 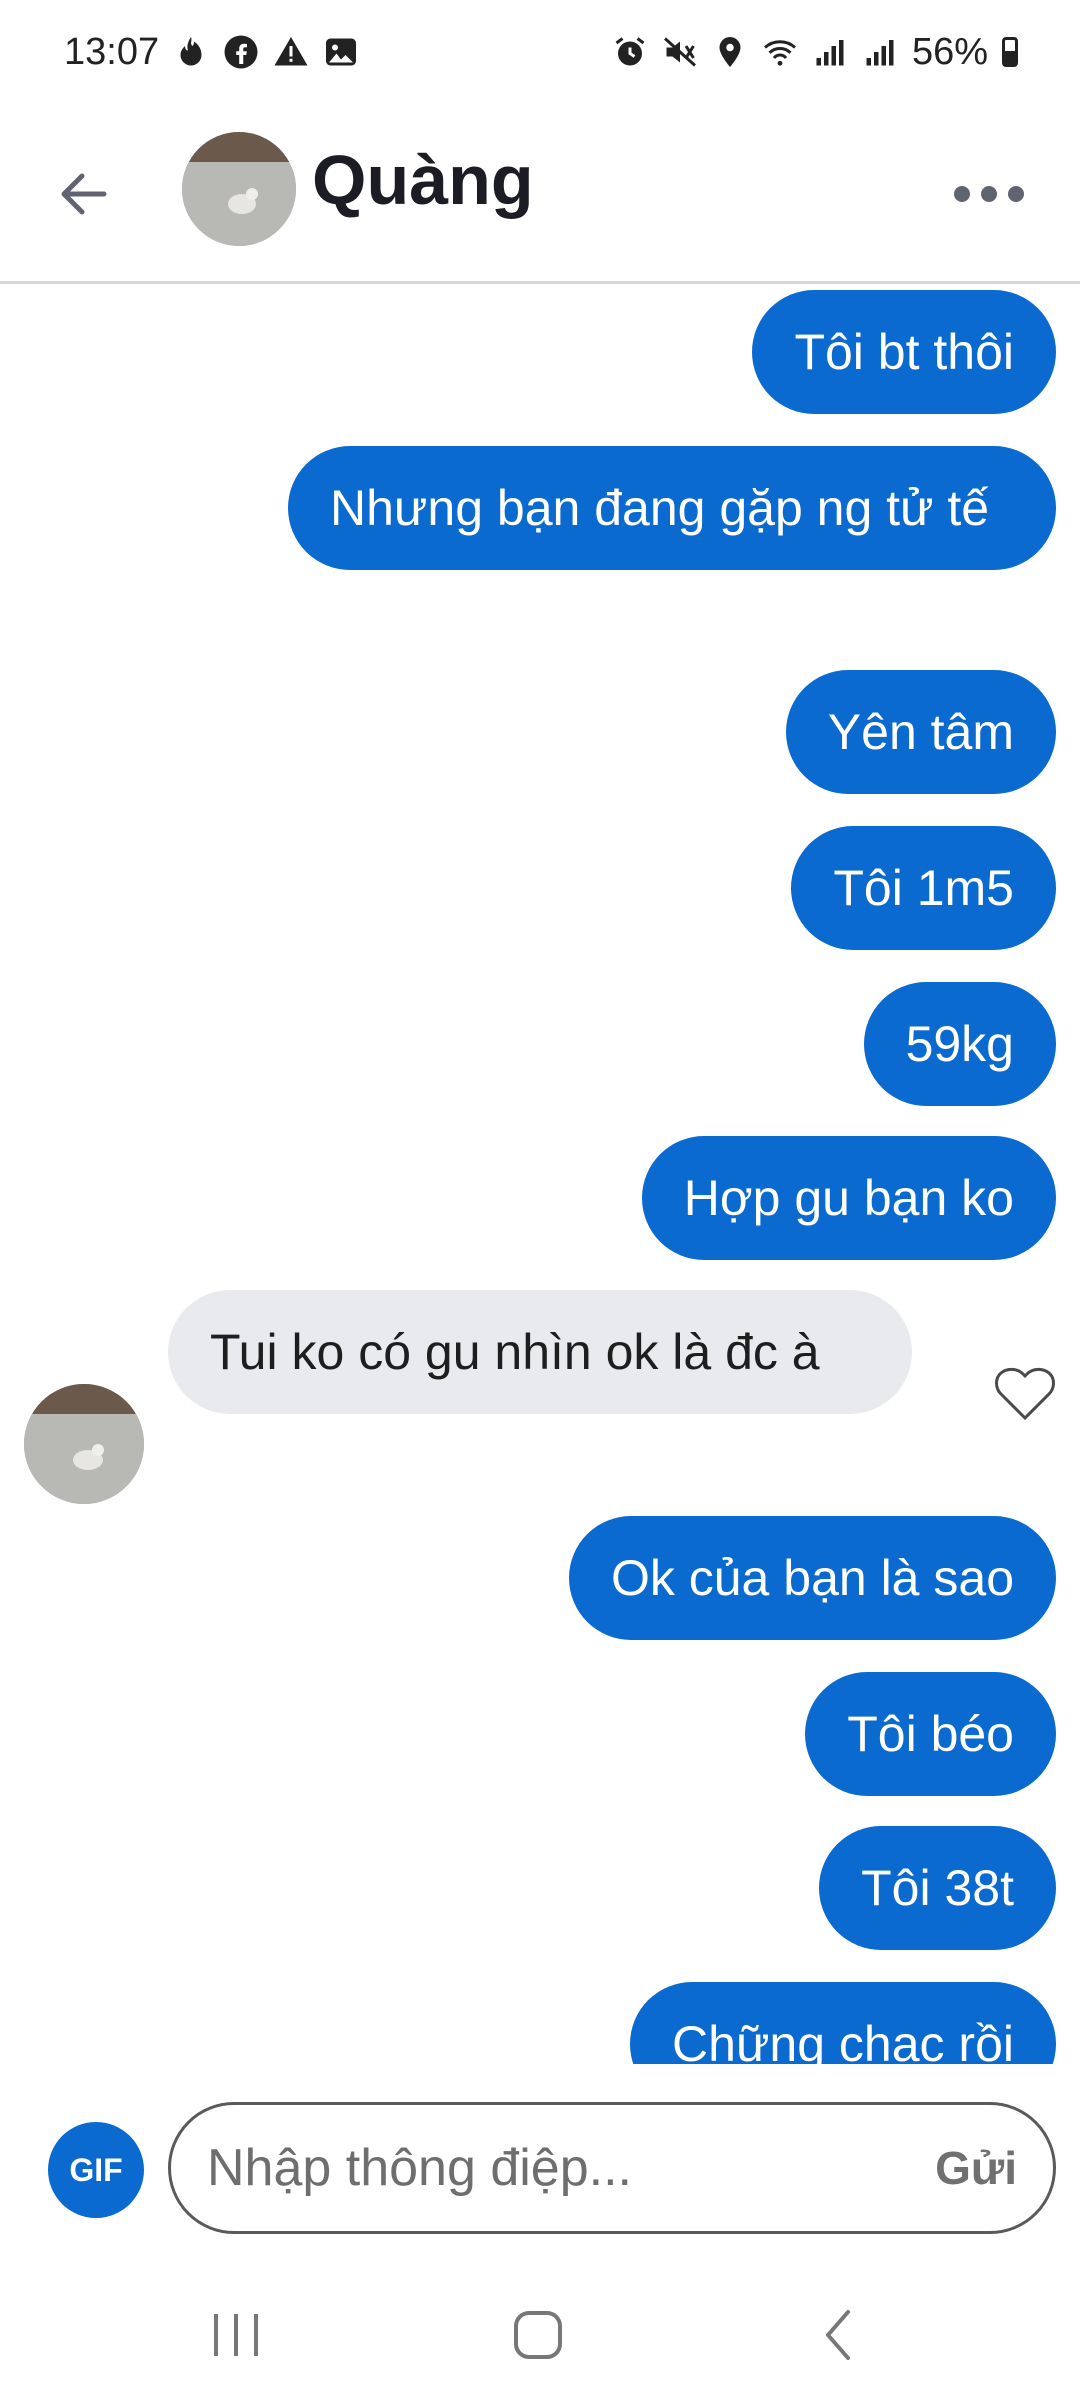 I want to click on message-input: Nhập thông điệp... Gửi, so click(x=612, y=2168).